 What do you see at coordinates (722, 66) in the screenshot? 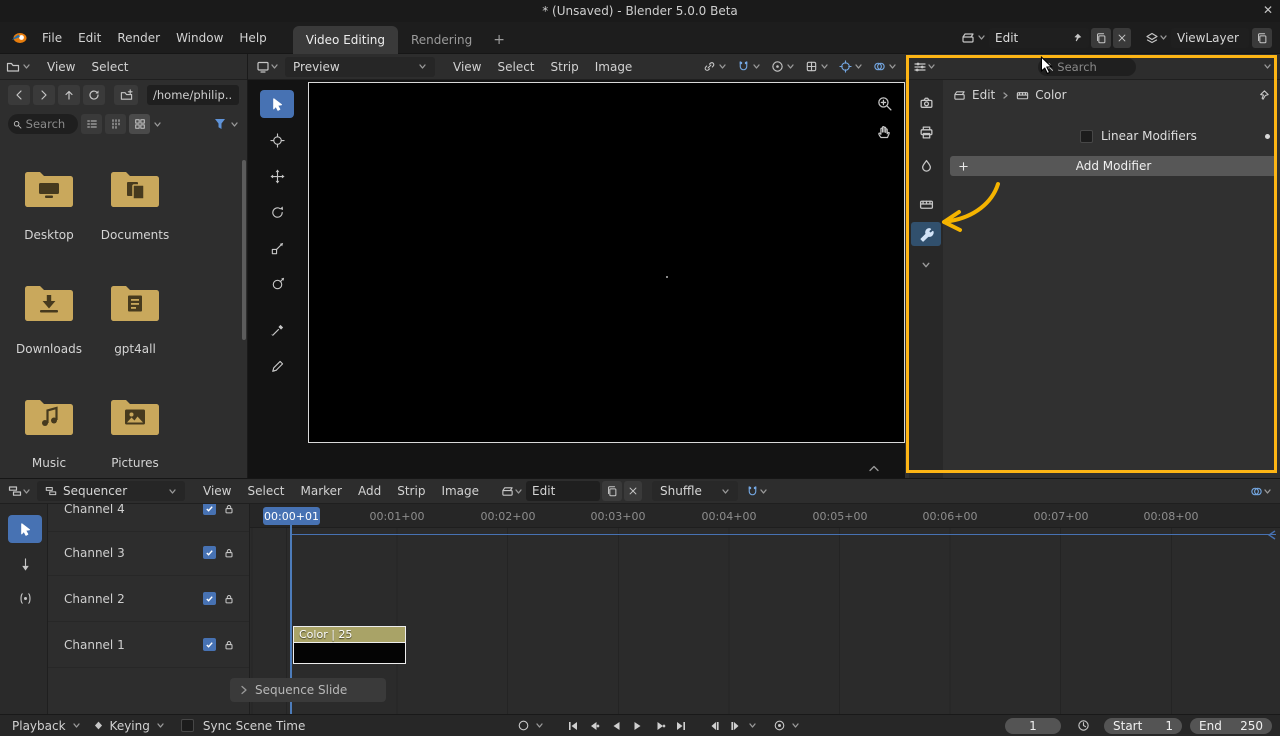
I see `link-chevron-icon` at bounding box center [722, 66].